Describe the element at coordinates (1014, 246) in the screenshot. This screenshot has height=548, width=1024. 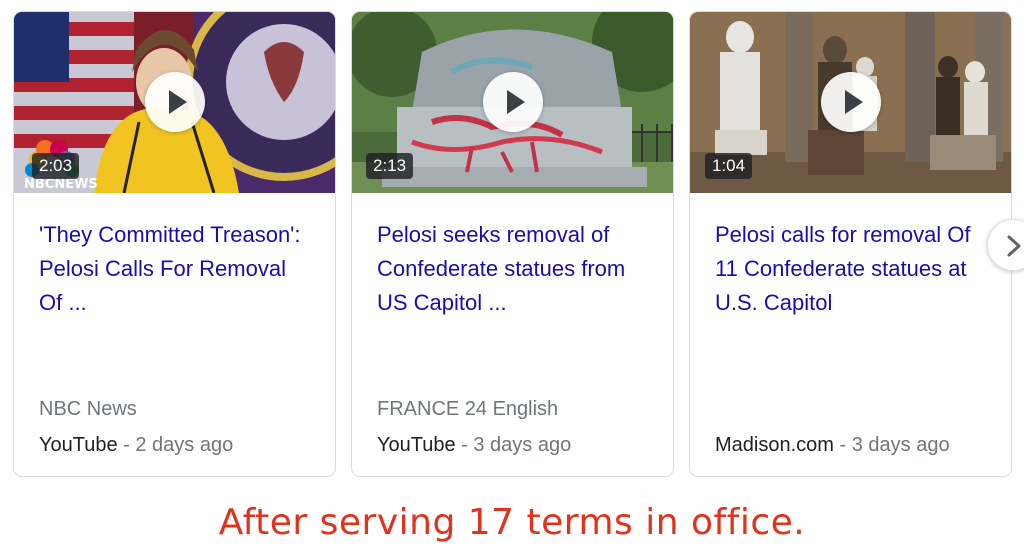
I see `chevron-right-icon` at that location.